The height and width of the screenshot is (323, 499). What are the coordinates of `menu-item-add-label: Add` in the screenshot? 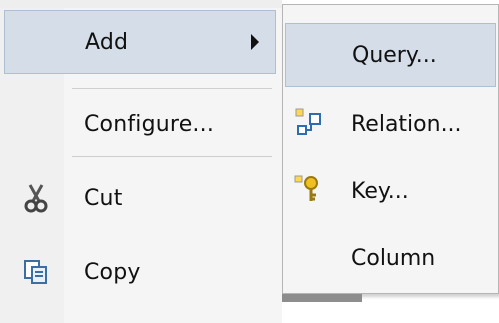 It's located at (107, 42).